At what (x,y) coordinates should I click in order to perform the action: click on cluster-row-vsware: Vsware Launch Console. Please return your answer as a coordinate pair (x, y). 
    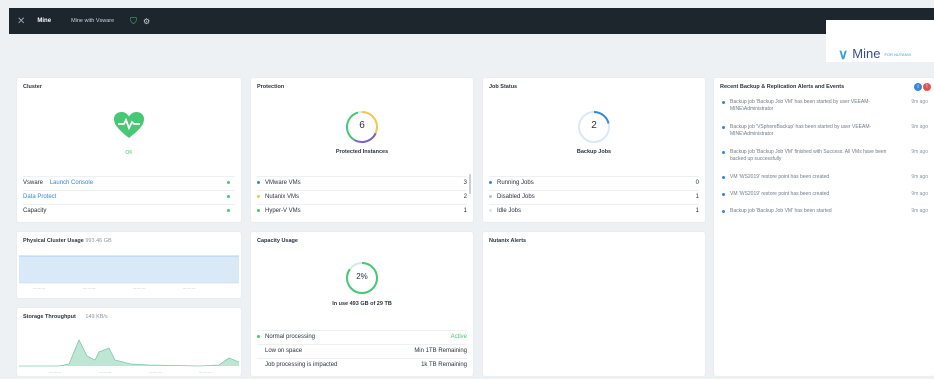
    Looking at the image, I should click on (129, 182).